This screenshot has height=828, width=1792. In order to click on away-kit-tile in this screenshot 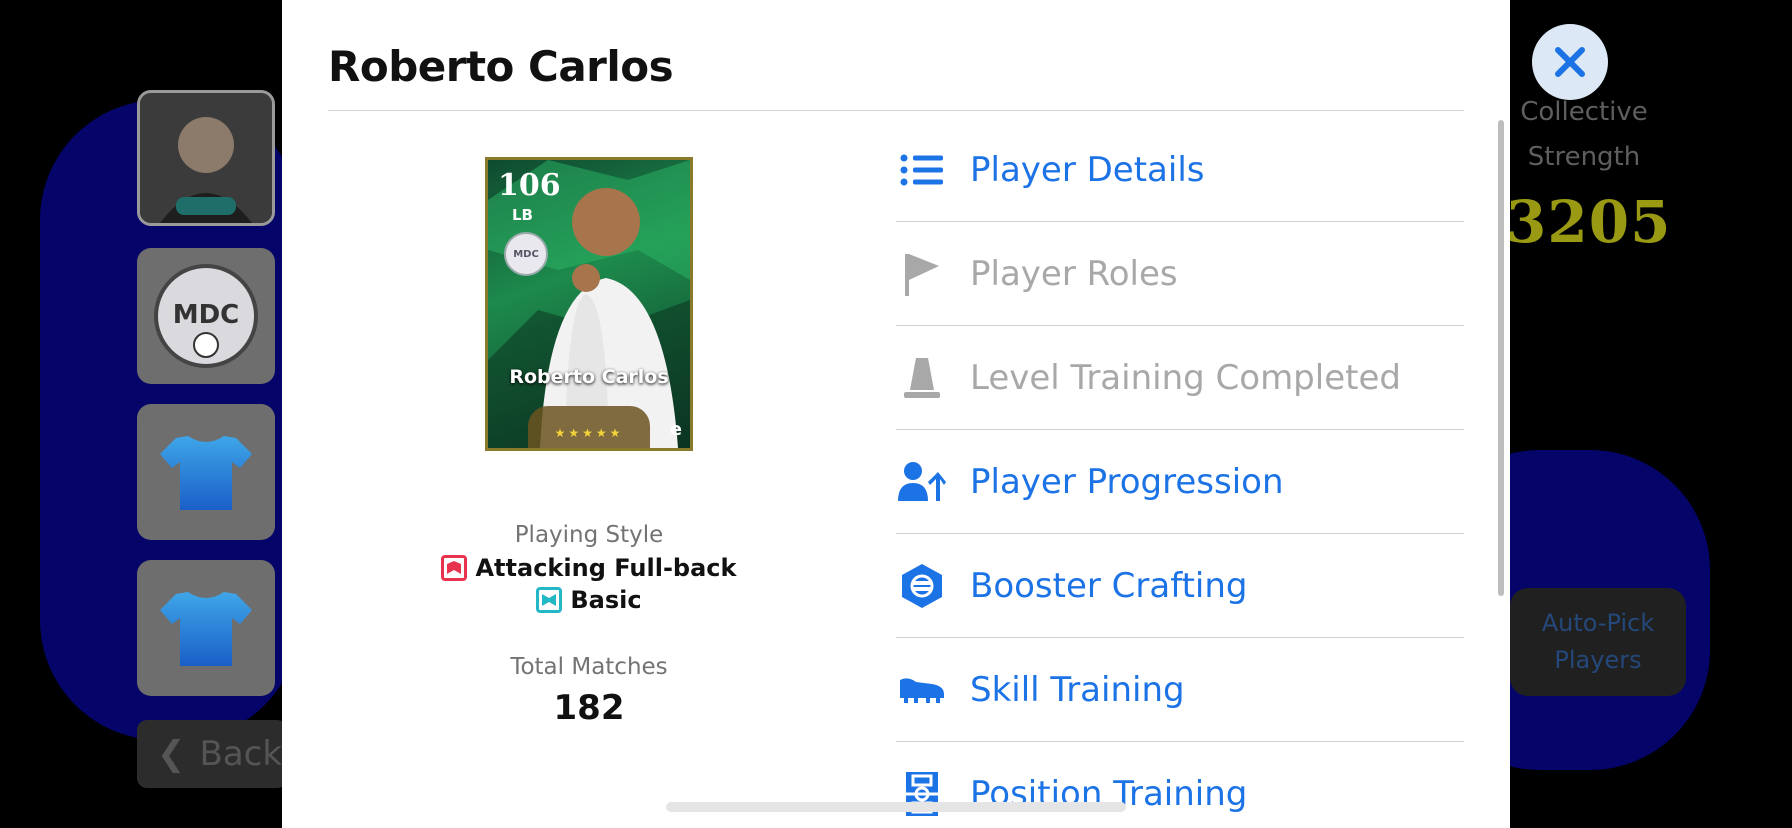, I will do `click(206, 628)`.